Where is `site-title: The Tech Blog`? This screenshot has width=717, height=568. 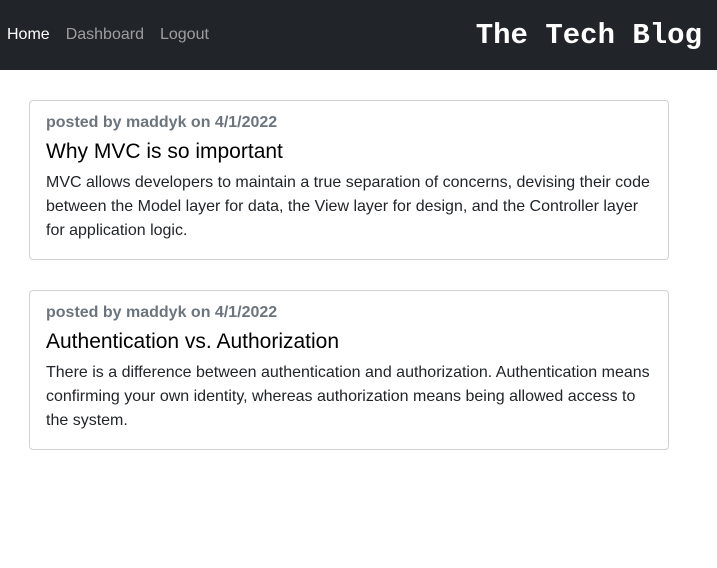
site-title: The Tech Blog is located at coordinates (588, 35).